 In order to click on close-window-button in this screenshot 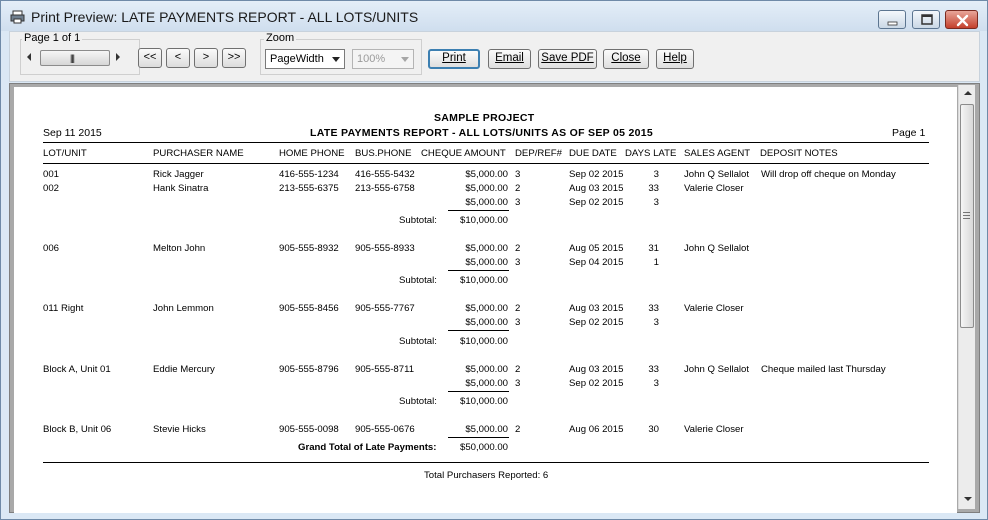, I will do `click(961, 19)`.